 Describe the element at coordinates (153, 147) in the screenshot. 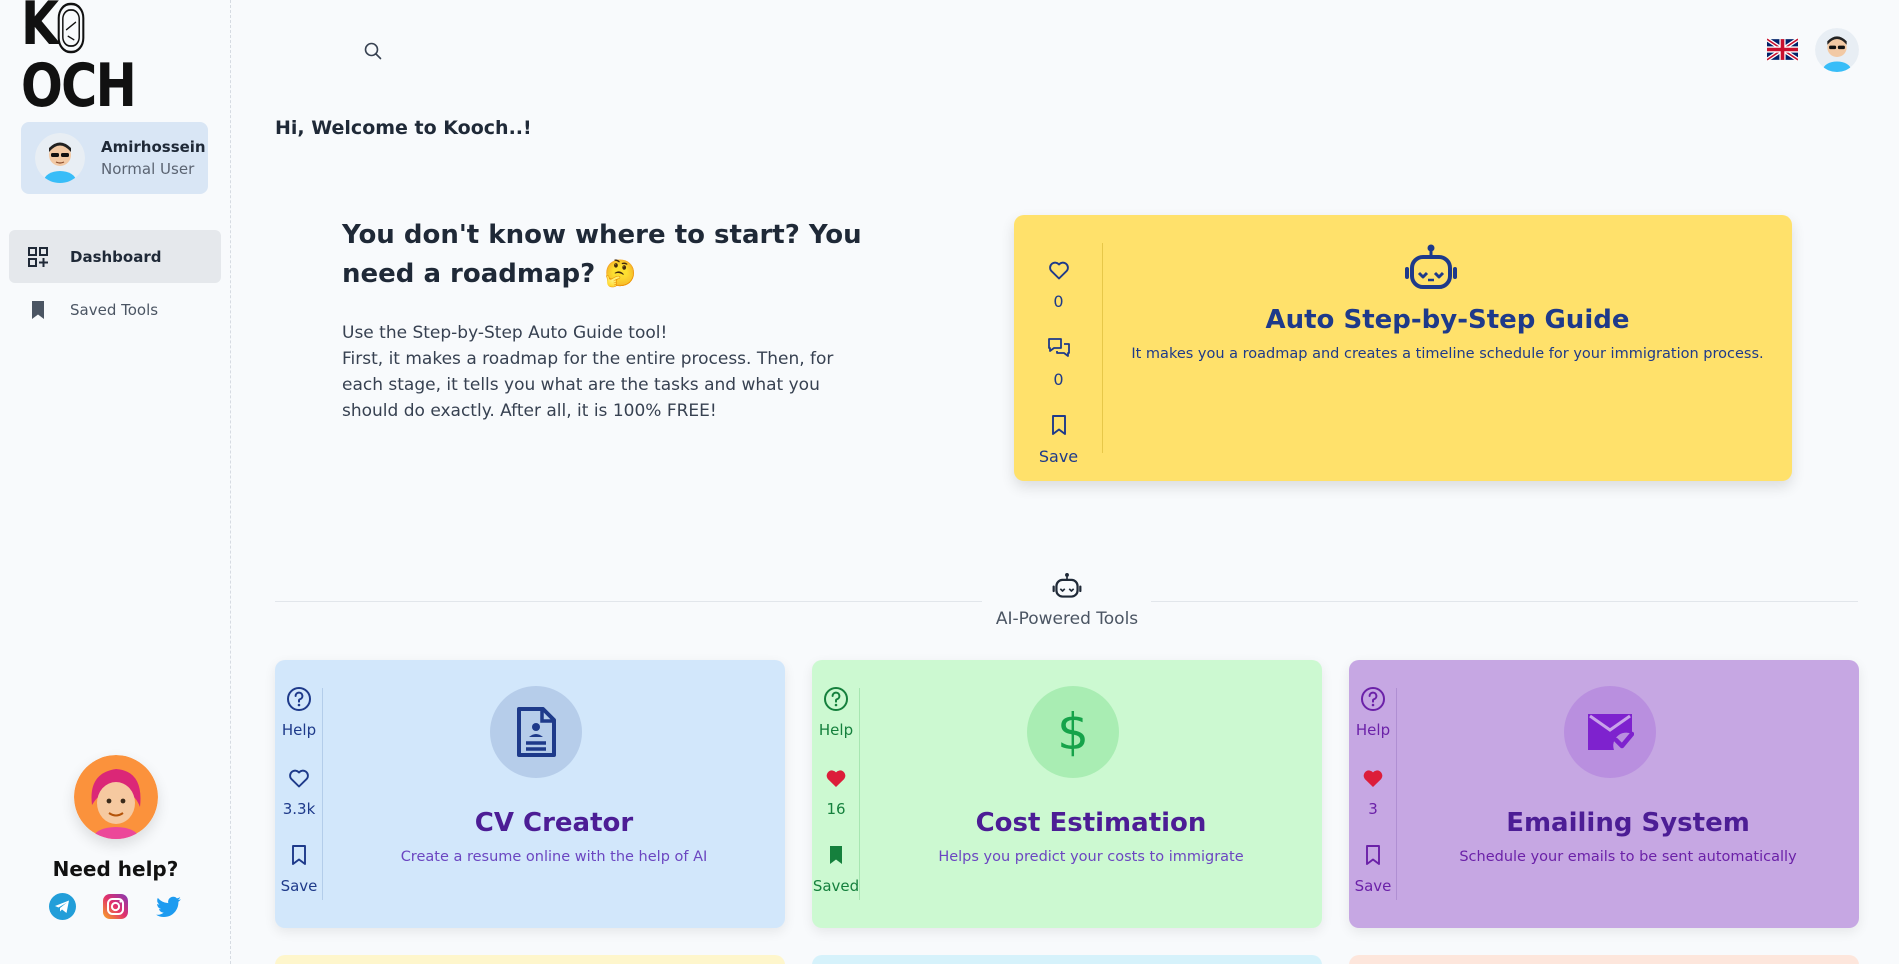

I see `user-name: Amirhossein` at that location.